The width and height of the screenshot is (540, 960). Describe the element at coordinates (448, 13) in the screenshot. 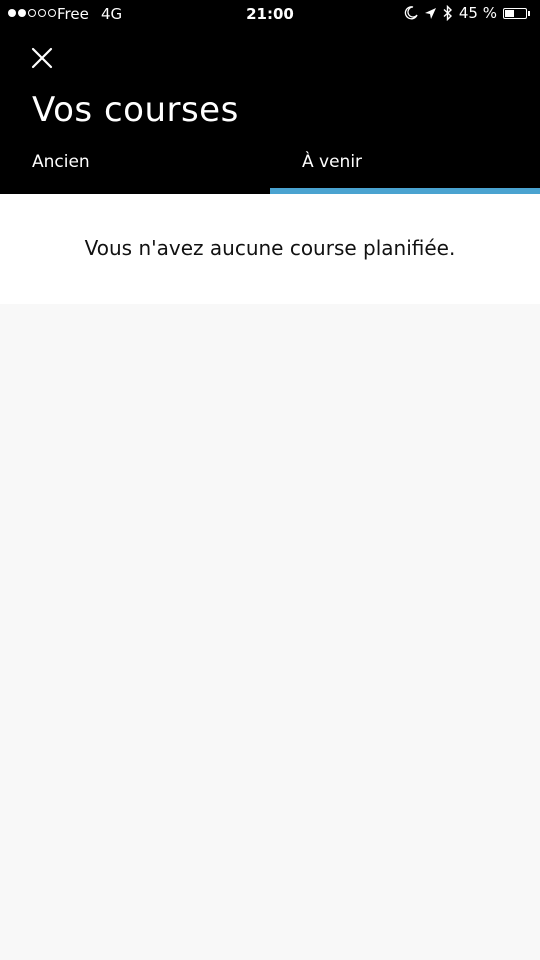

I see `bluetooth-icon` at that location.